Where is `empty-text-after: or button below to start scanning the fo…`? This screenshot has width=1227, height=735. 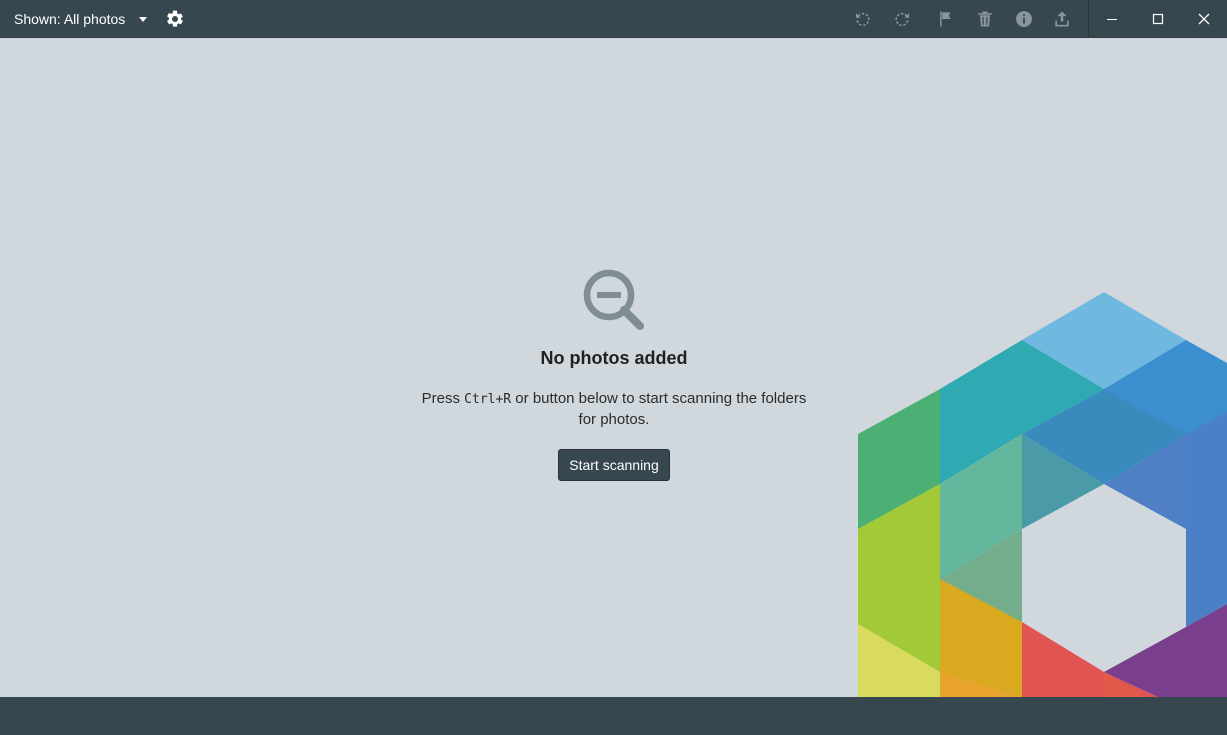 empty-text-after: or button below to start scanning the fo… is located at coordinates (659, 409).